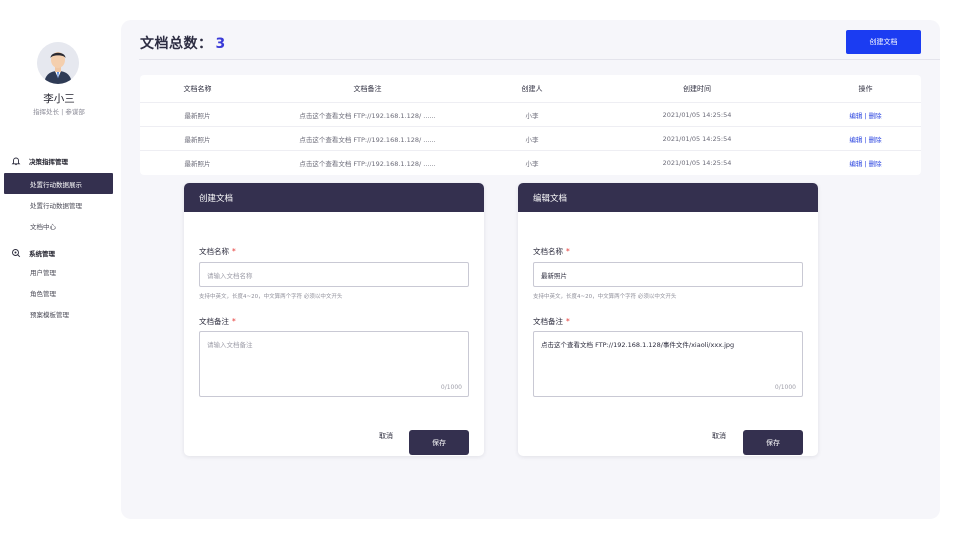 The image size is (960, 540). I want to click on sidebar-item-plan-template: 预案模板管理, so click(59, 313).